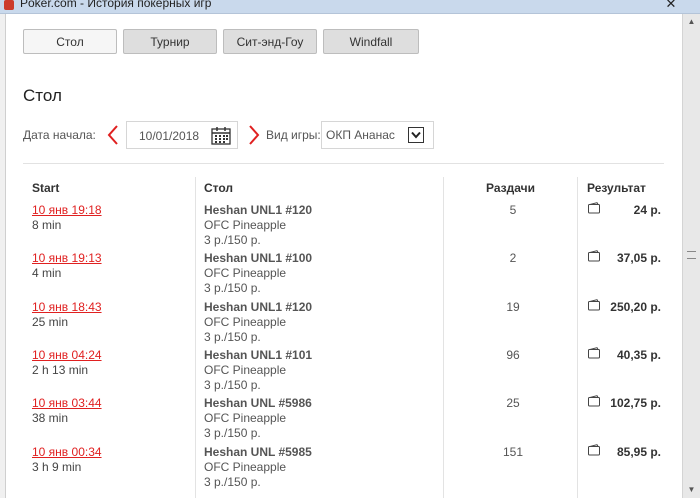 This screenshot has height=498, width=700. Describe the element at coordinates (513, 258) in the screenshot. I see `hands-count: 2` at that location.